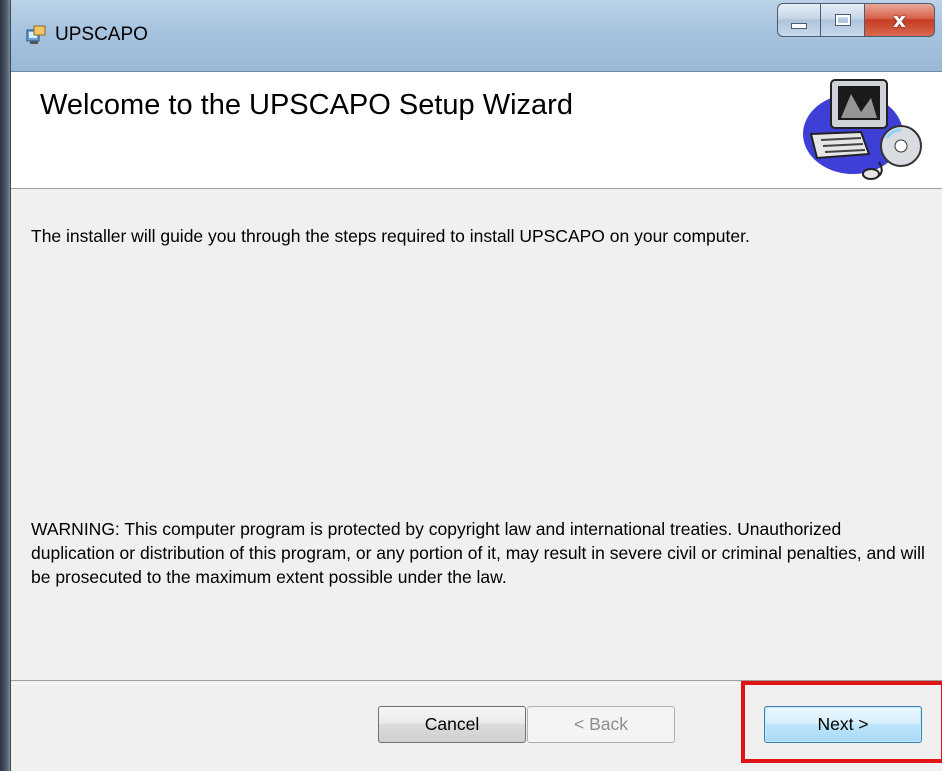 This screenshot has width=942, height=771. I want to click on close-button: x, so click(900, 20).